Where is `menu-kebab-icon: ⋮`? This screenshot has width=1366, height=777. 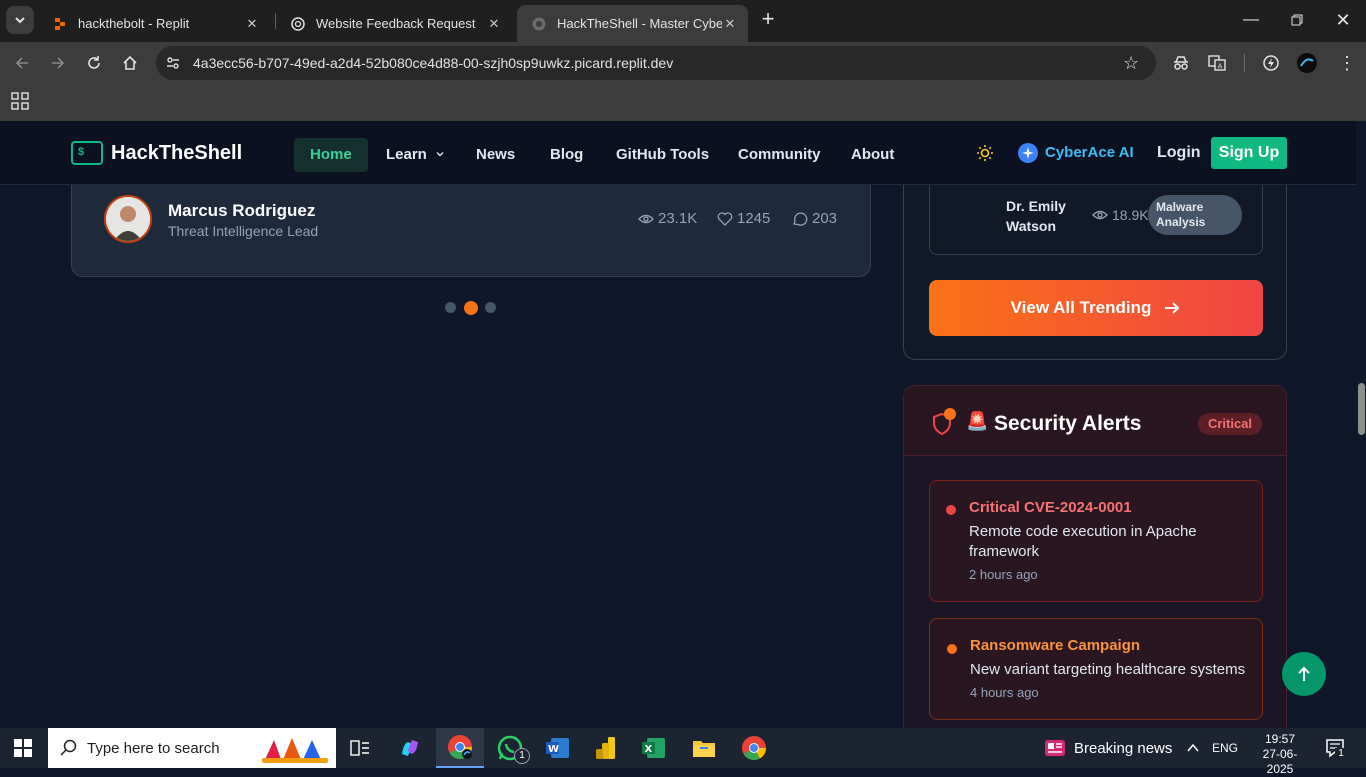
menu-kebab-icon: ⋮ is located at coordinates (1347, 63).